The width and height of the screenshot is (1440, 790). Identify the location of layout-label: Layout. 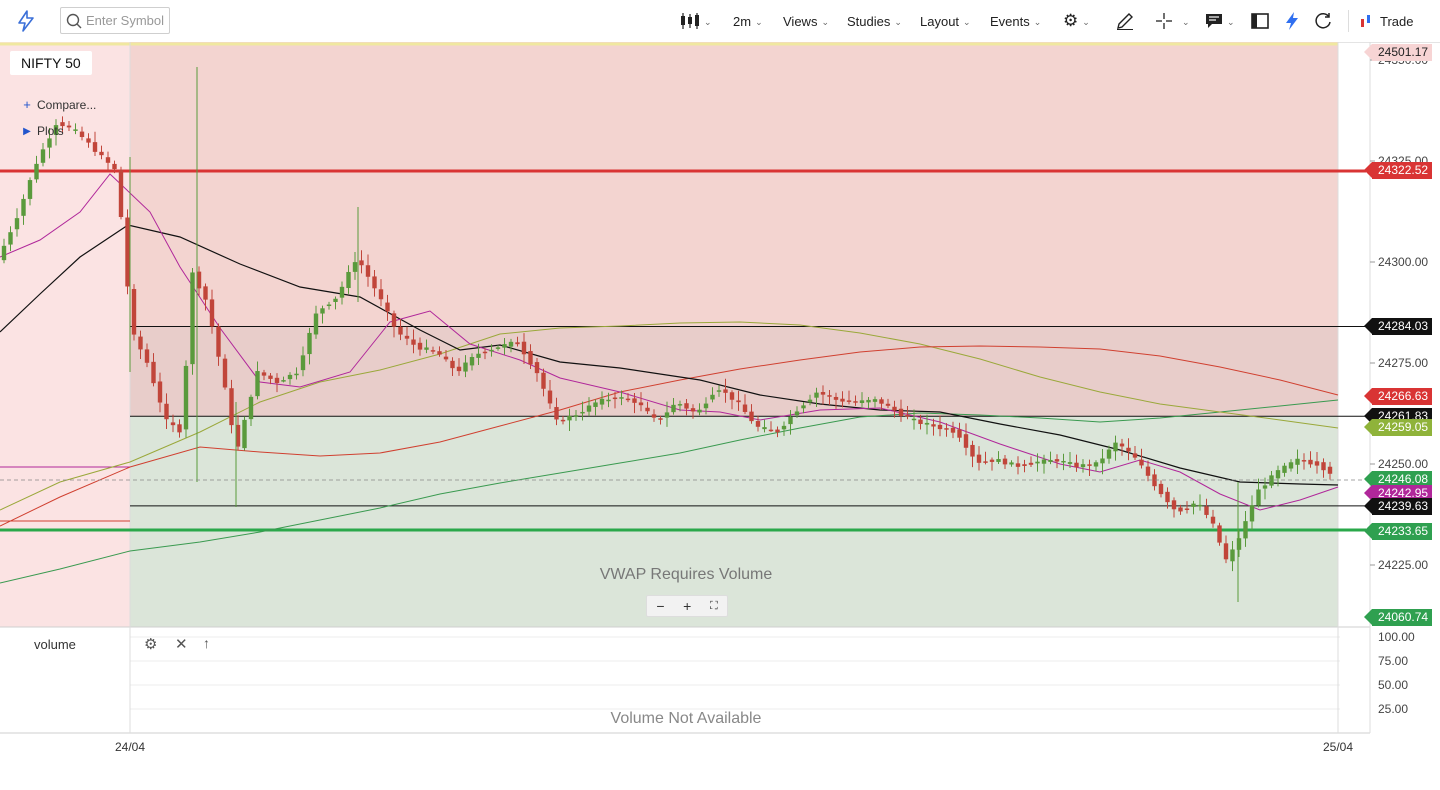
(940, 21).